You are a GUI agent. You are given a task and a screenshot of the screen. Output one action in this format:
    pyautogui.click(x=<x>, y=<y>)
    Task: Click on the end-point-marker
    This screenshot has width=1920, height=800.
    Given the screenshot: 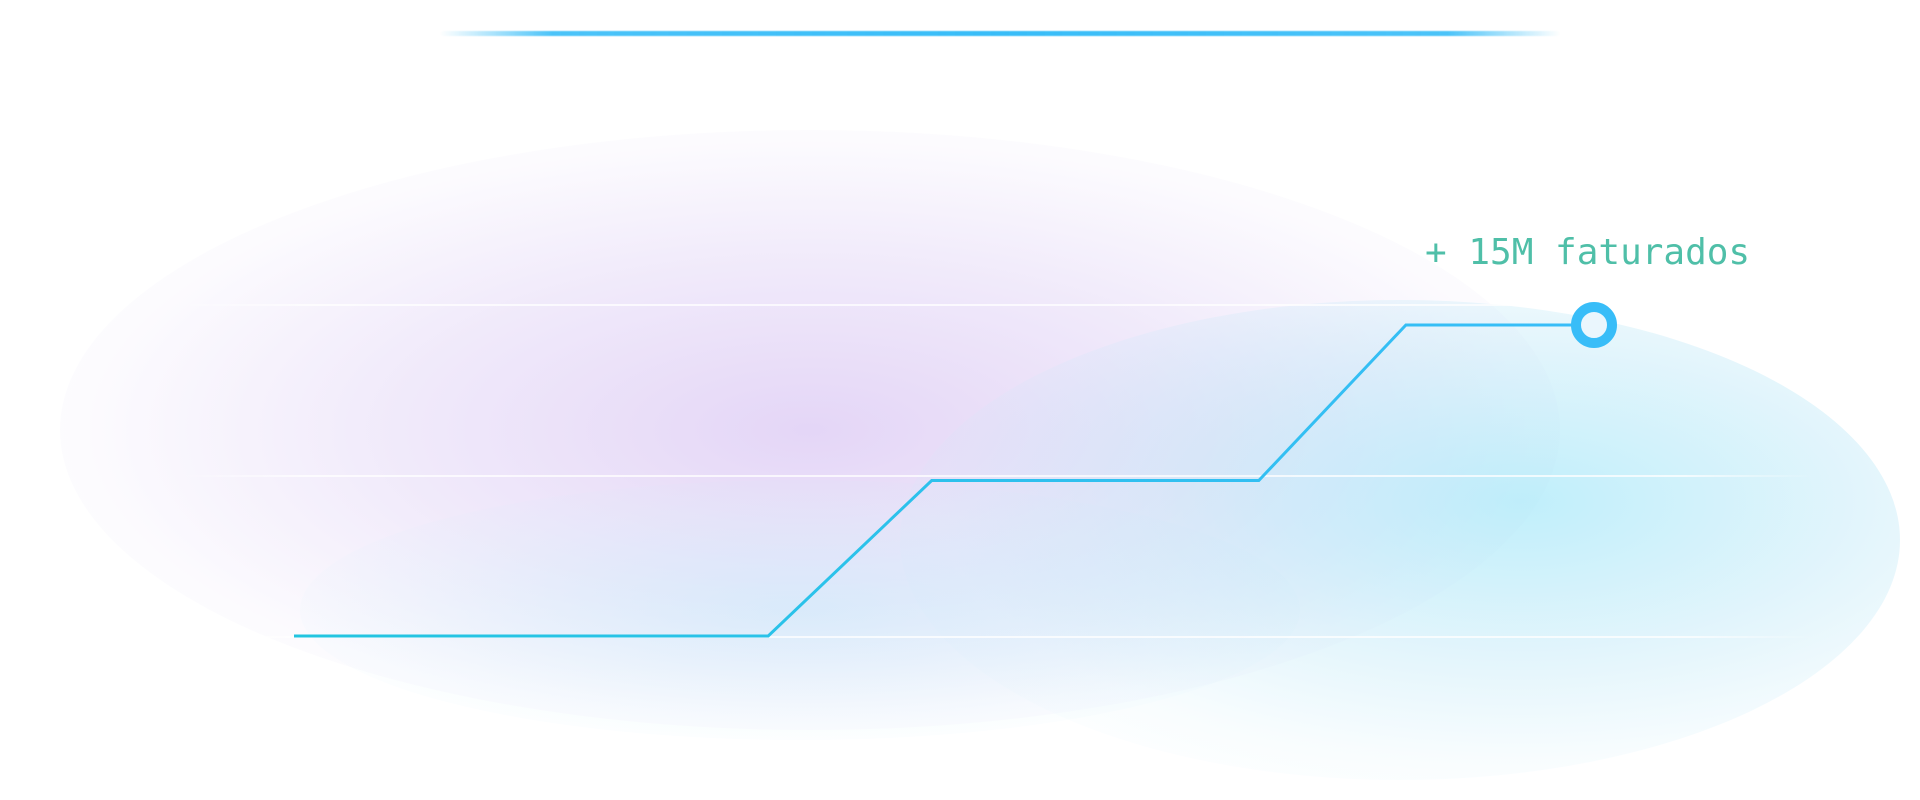 What is the action you would take?
    pyautogui.click(x=1594, y=325)
    